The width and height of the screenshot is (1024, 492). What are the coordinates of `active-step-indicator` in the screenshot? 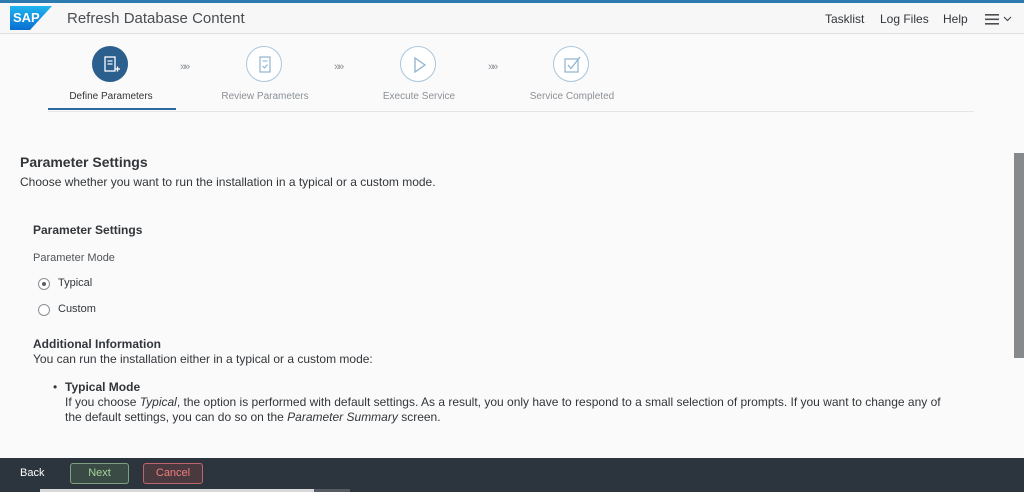 It's located at (112, 109).